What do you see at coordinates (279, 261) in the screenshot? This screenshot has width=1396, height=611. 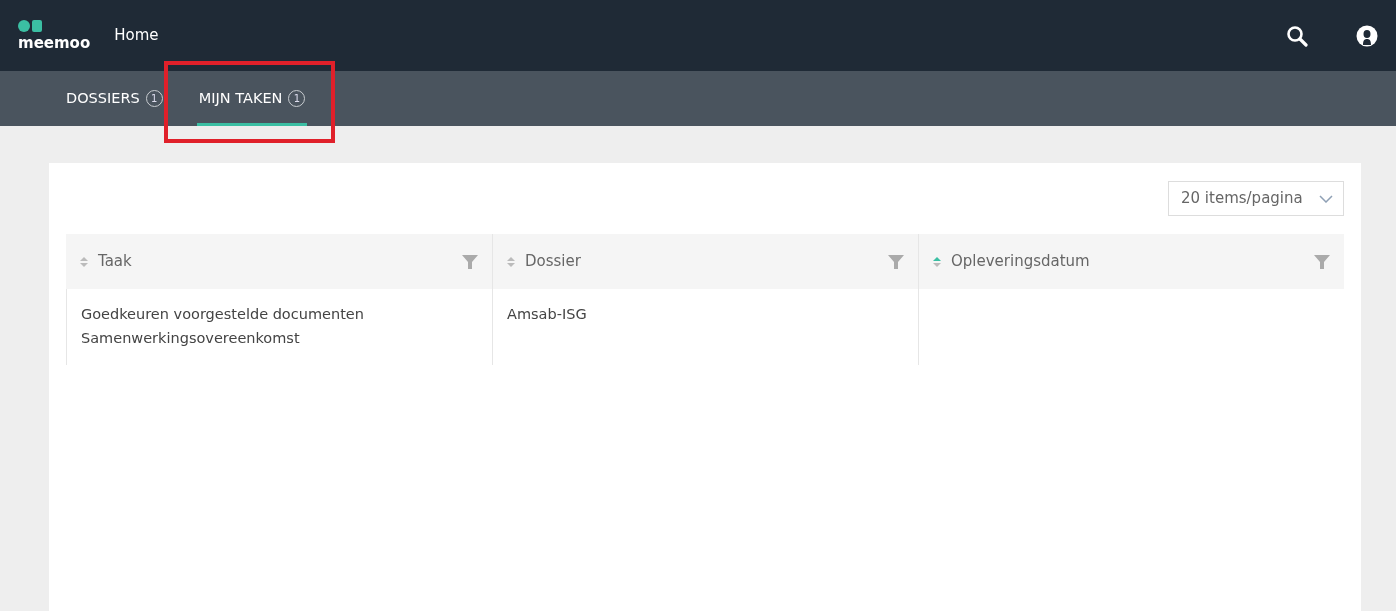 I see `column-header: Taak` at bounding box center [279, 261].